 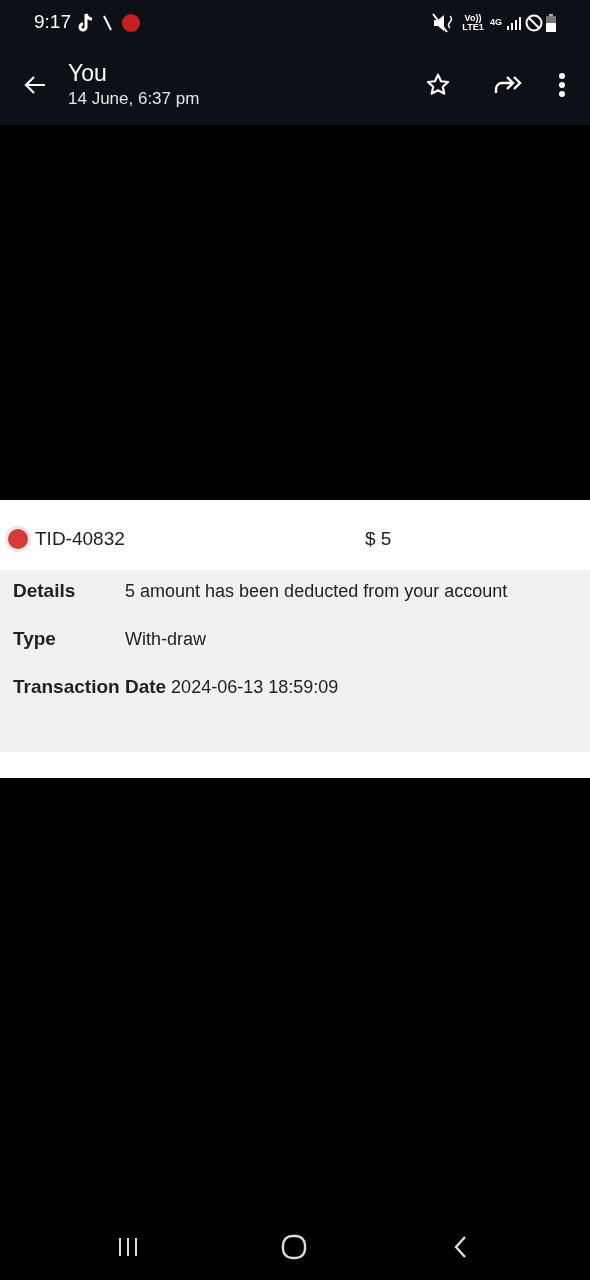 I want to click on app-badge-icon, so click(x=131, y=22).